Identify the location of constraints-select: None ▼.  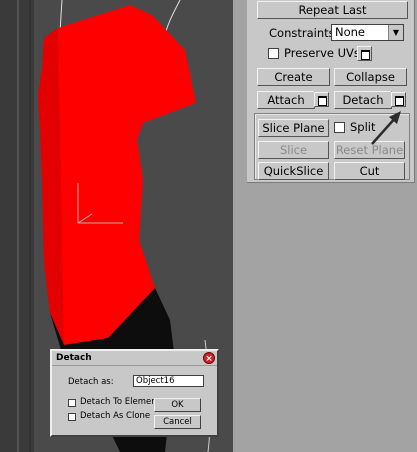
(367, 32).